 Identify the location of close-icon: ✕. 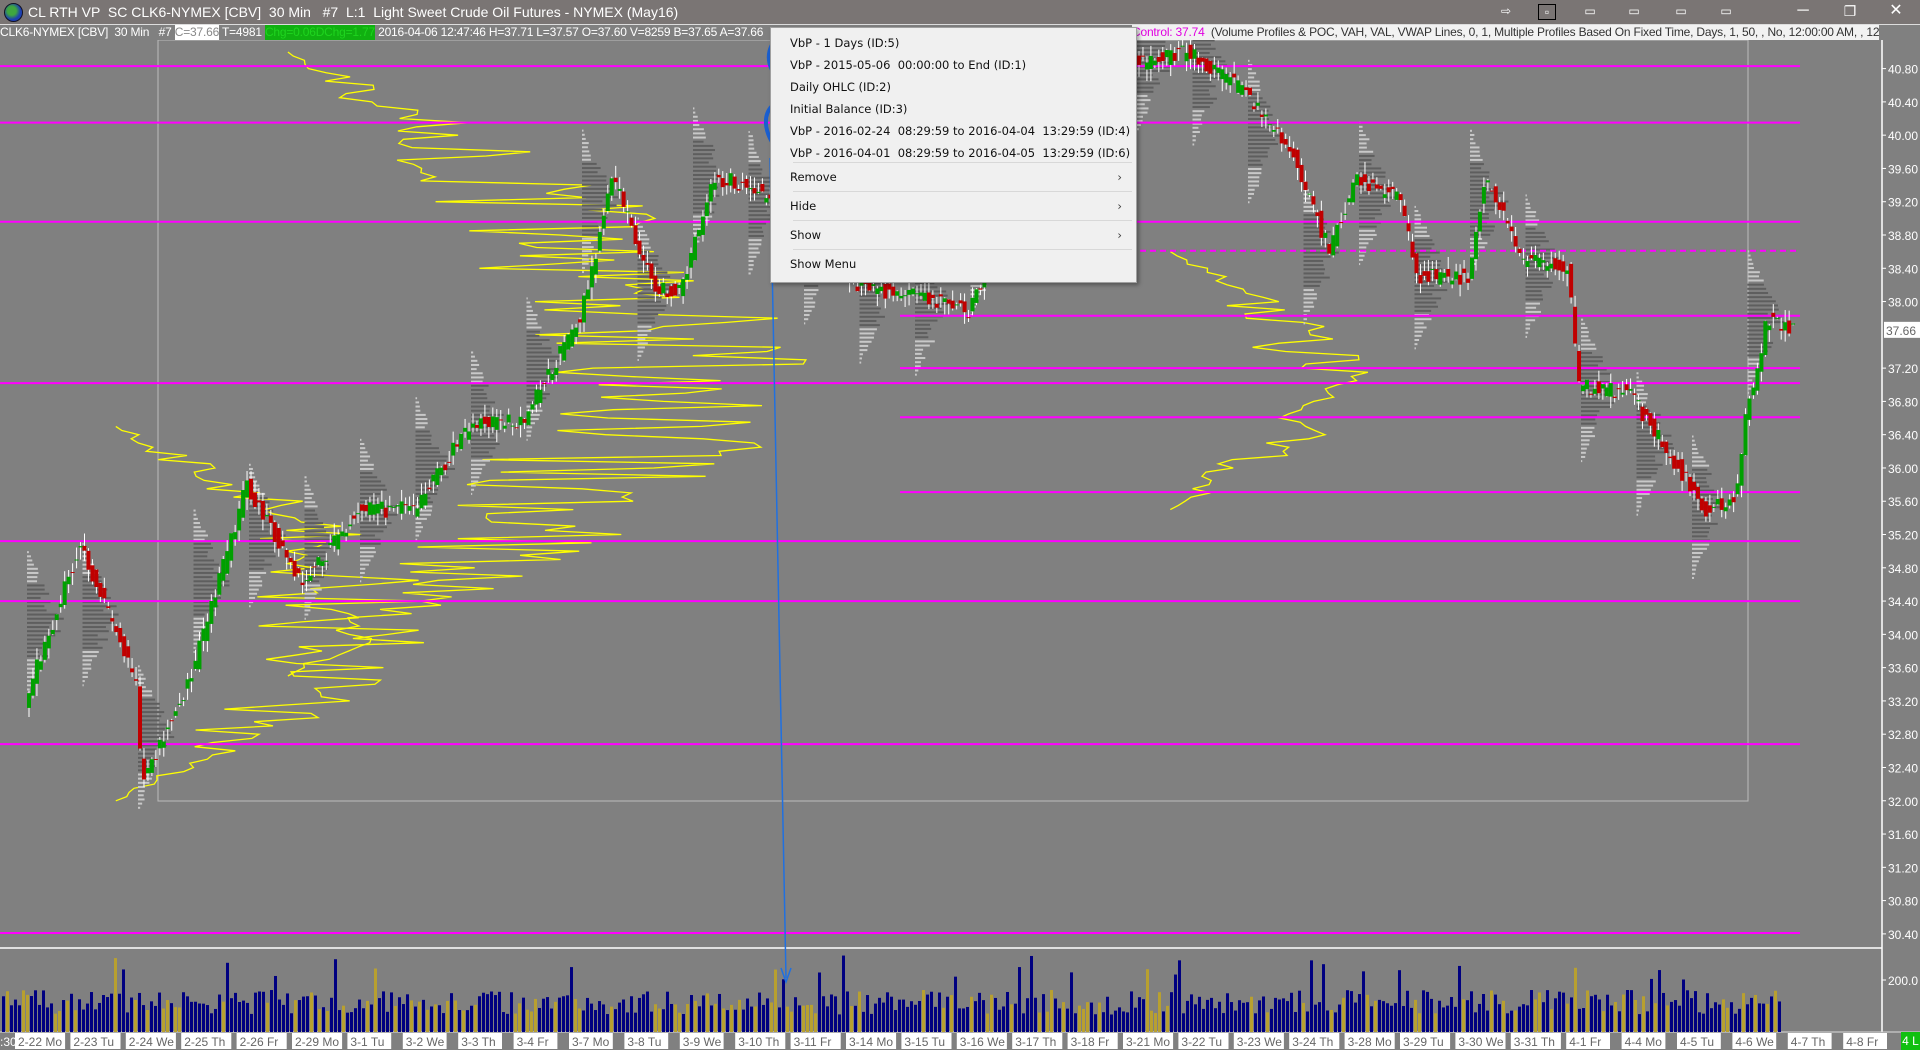
(1896, 11).